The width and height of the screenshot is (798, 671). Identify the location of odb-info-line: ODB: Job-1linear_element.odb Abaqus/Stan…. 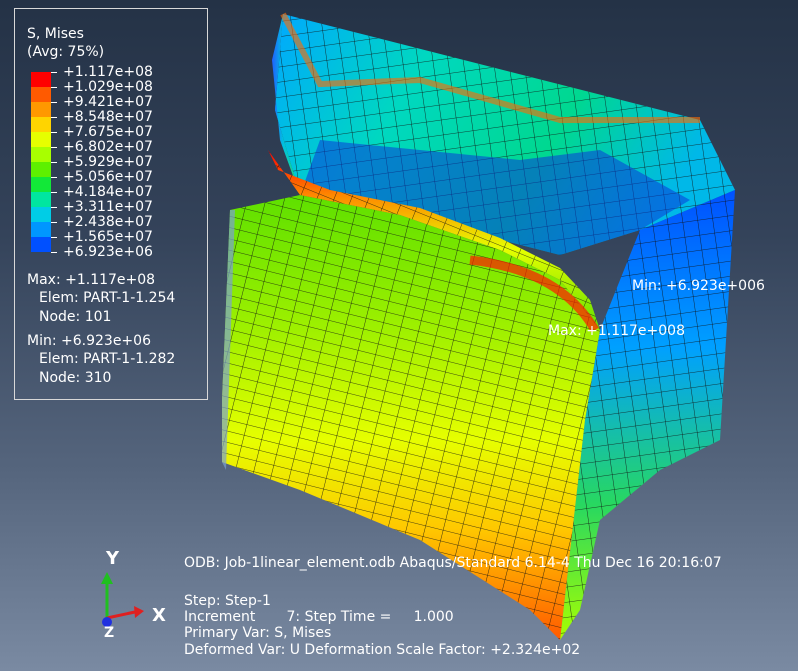
(453, 563).